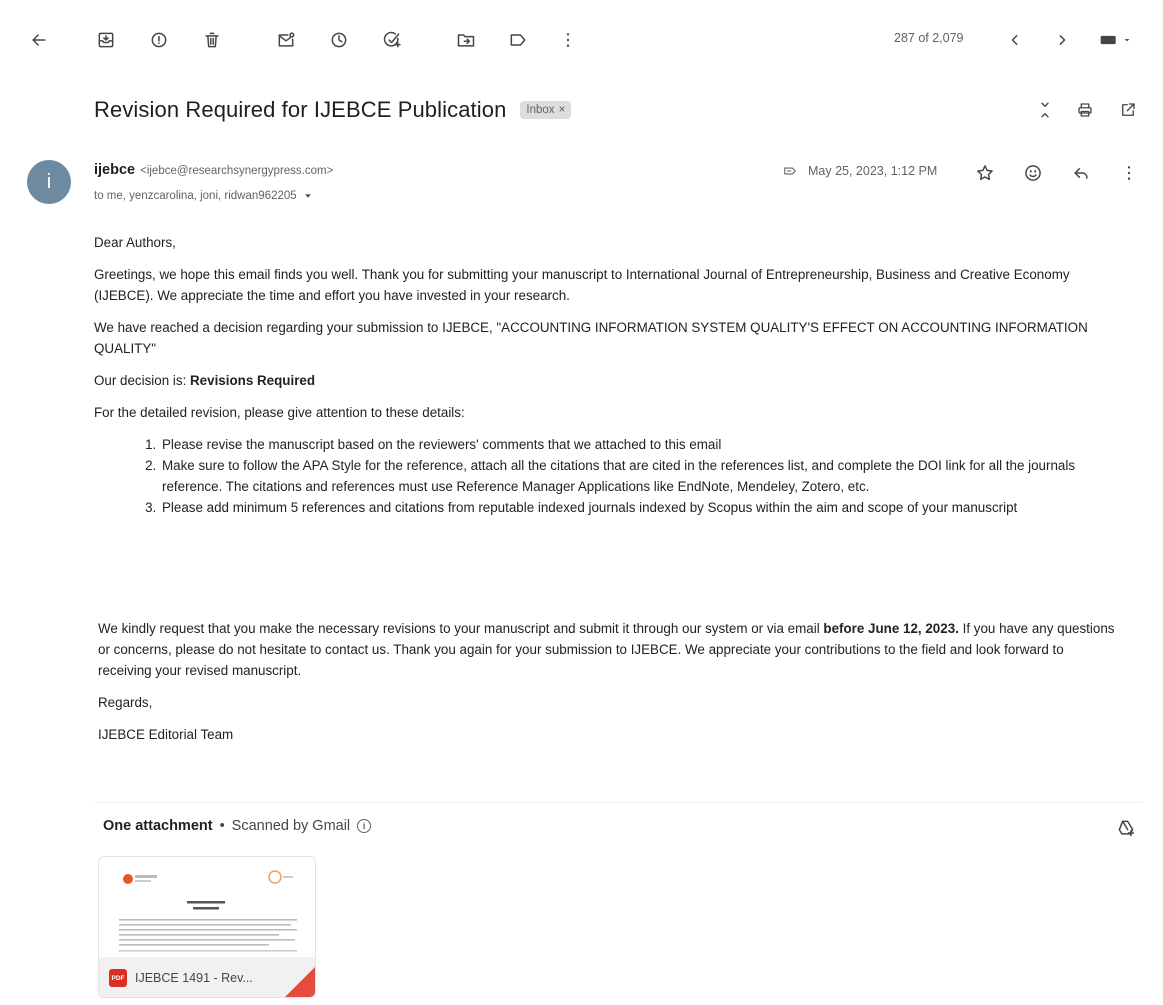 Image resolution: width=1163 pixels, height=1005 pixels. What do you see at coordinates (300, 109) in the screenshot?
I see `message-subject: Revision Required for IJEBCE Publication` at bounding box center [300, 109].